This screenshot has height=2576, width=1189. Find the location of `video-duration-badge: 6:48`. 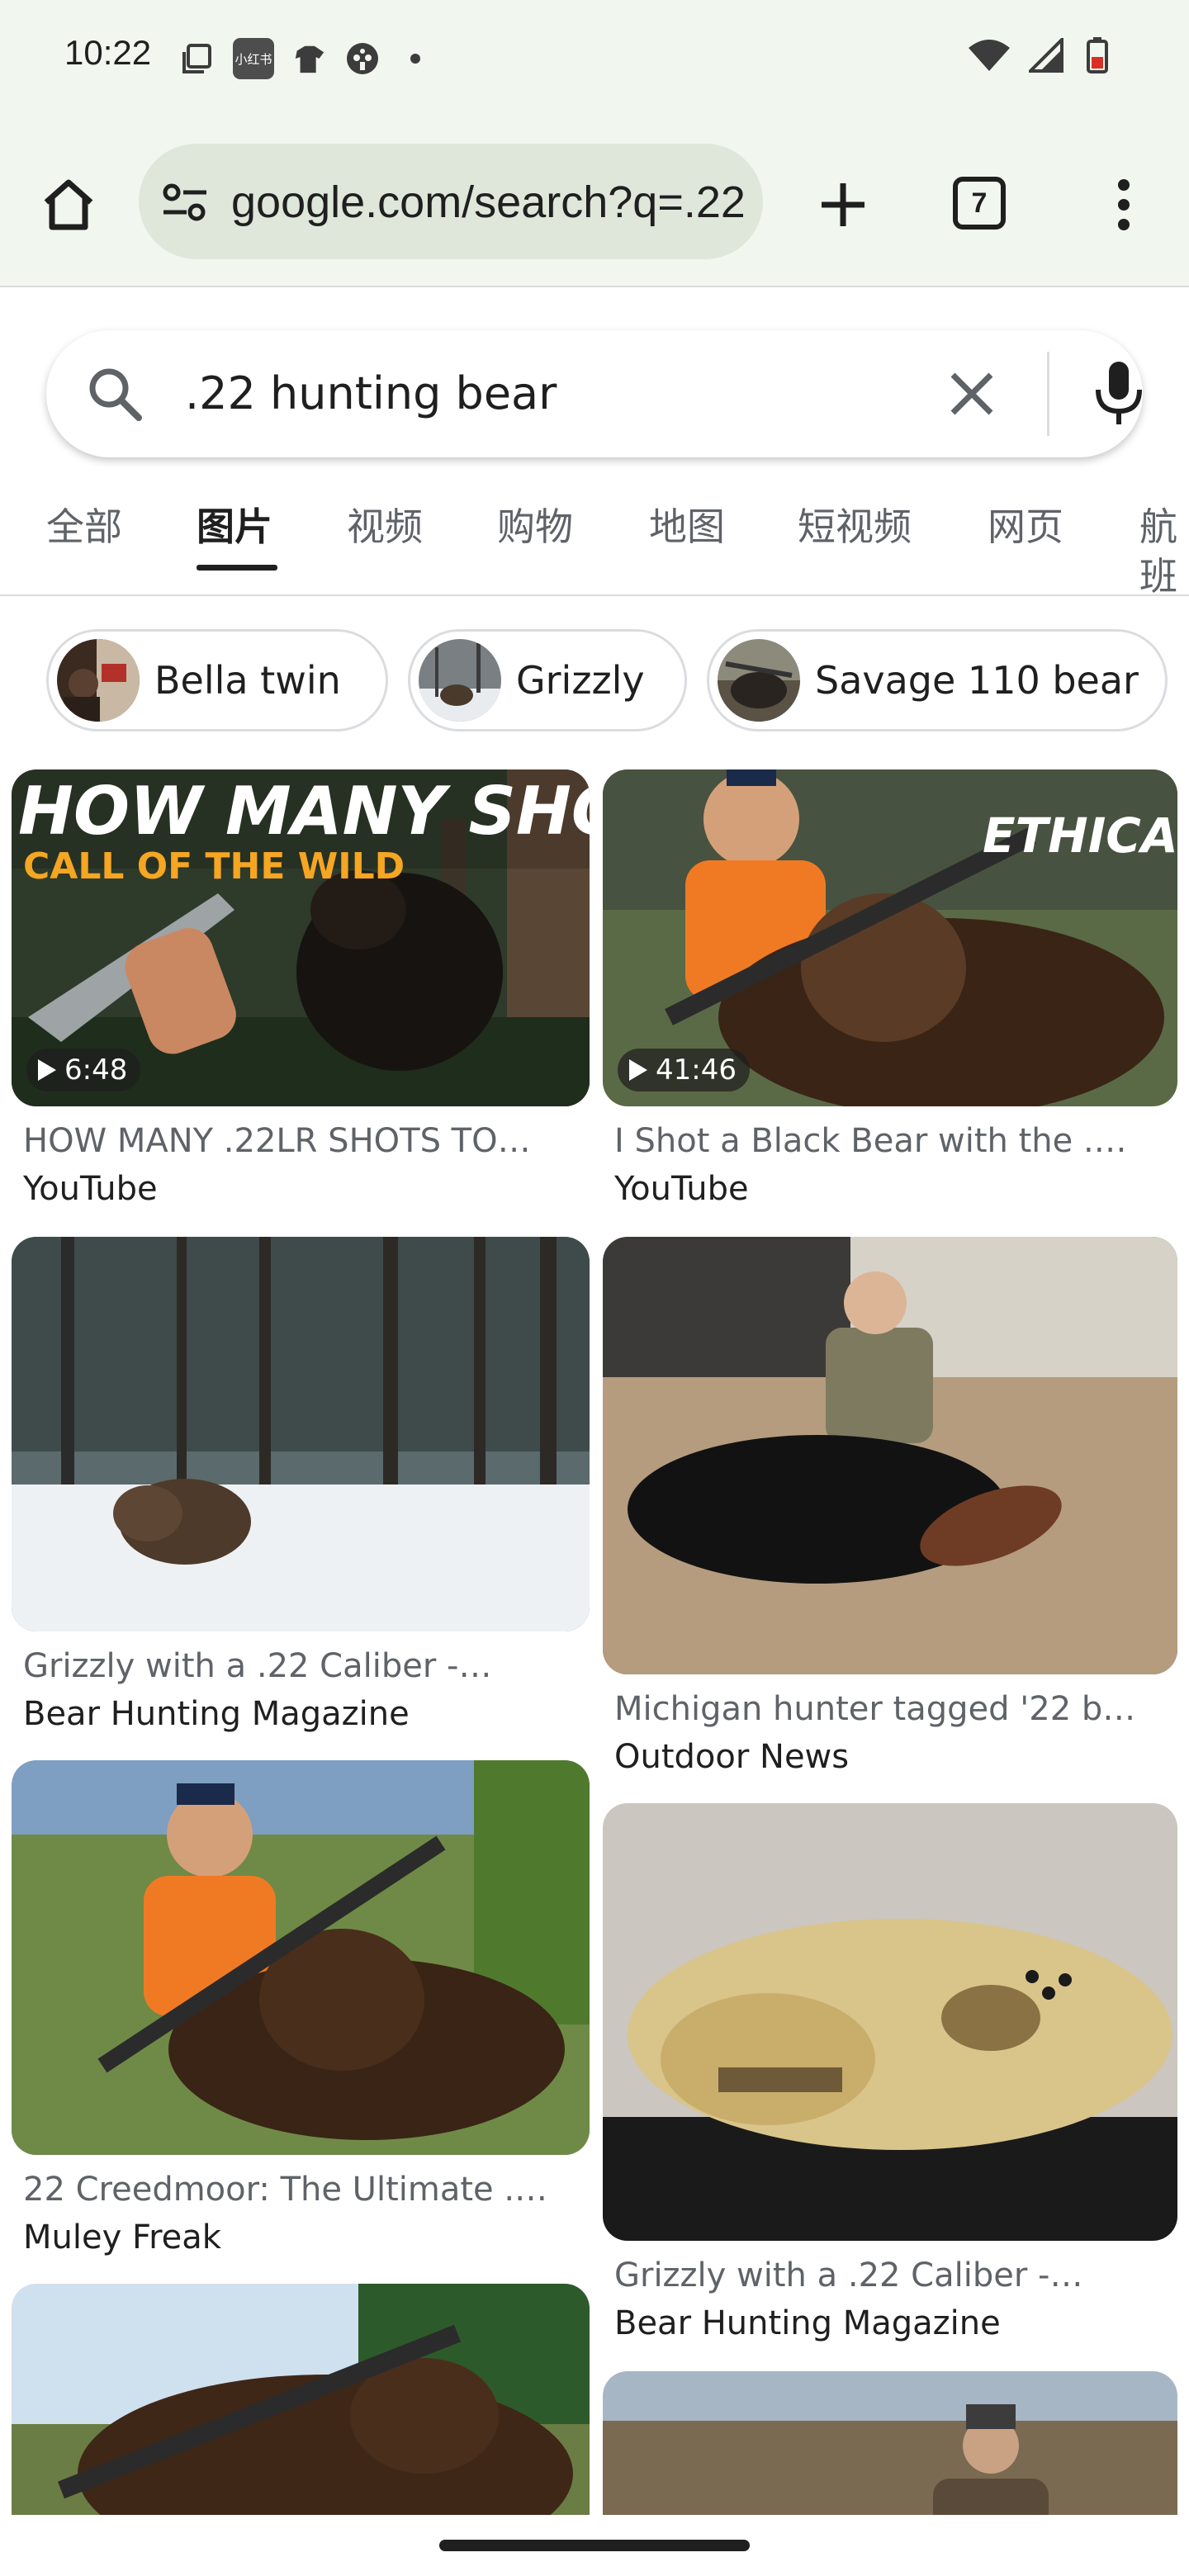

video-duration-badge: 6:48 is located at coordinates (83, 1070).